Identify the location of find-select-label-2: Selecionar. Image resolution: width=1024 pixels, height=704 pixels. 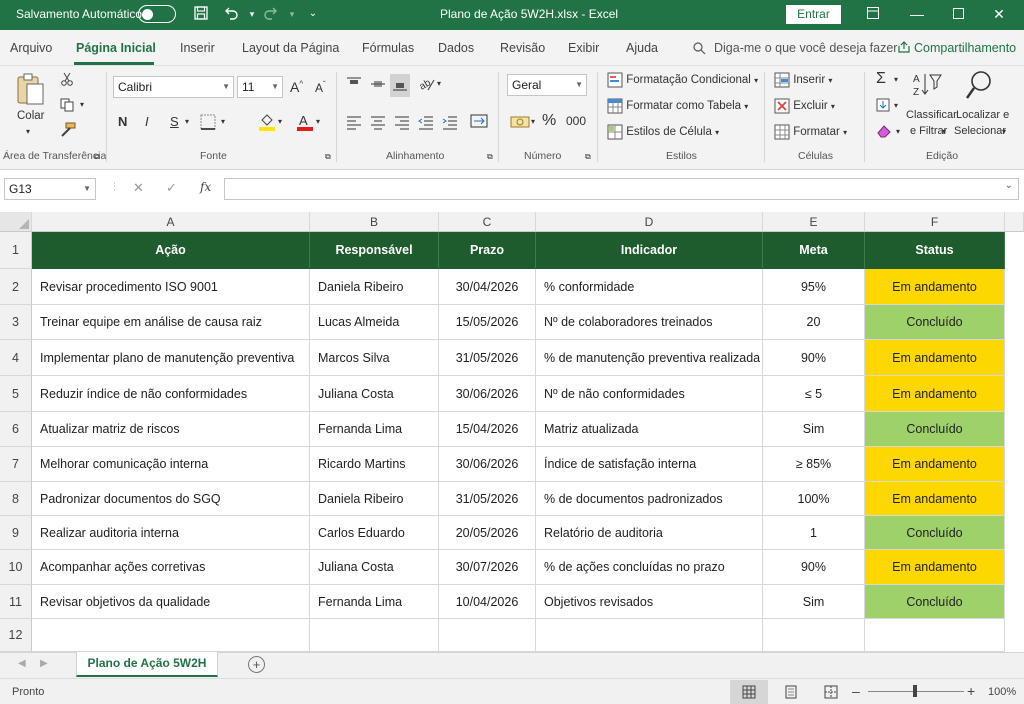
(980, 131).